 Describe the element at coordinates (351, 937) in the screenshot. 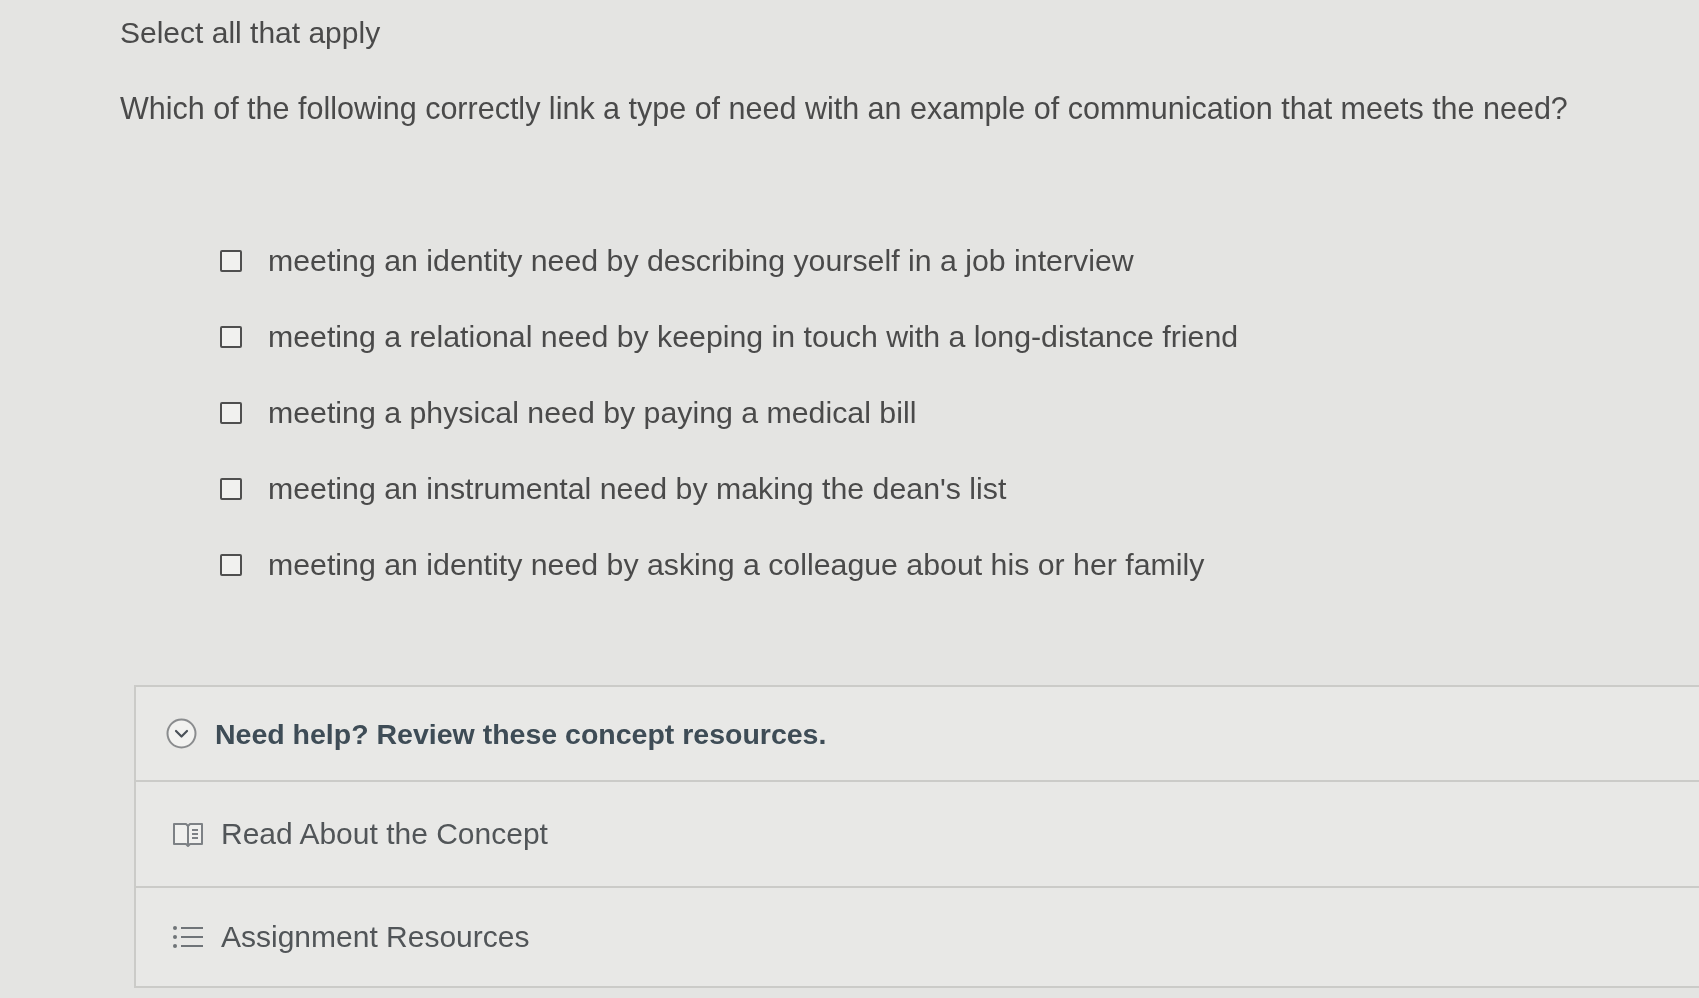

I see `resource-link: Assignment Resources` at that location.